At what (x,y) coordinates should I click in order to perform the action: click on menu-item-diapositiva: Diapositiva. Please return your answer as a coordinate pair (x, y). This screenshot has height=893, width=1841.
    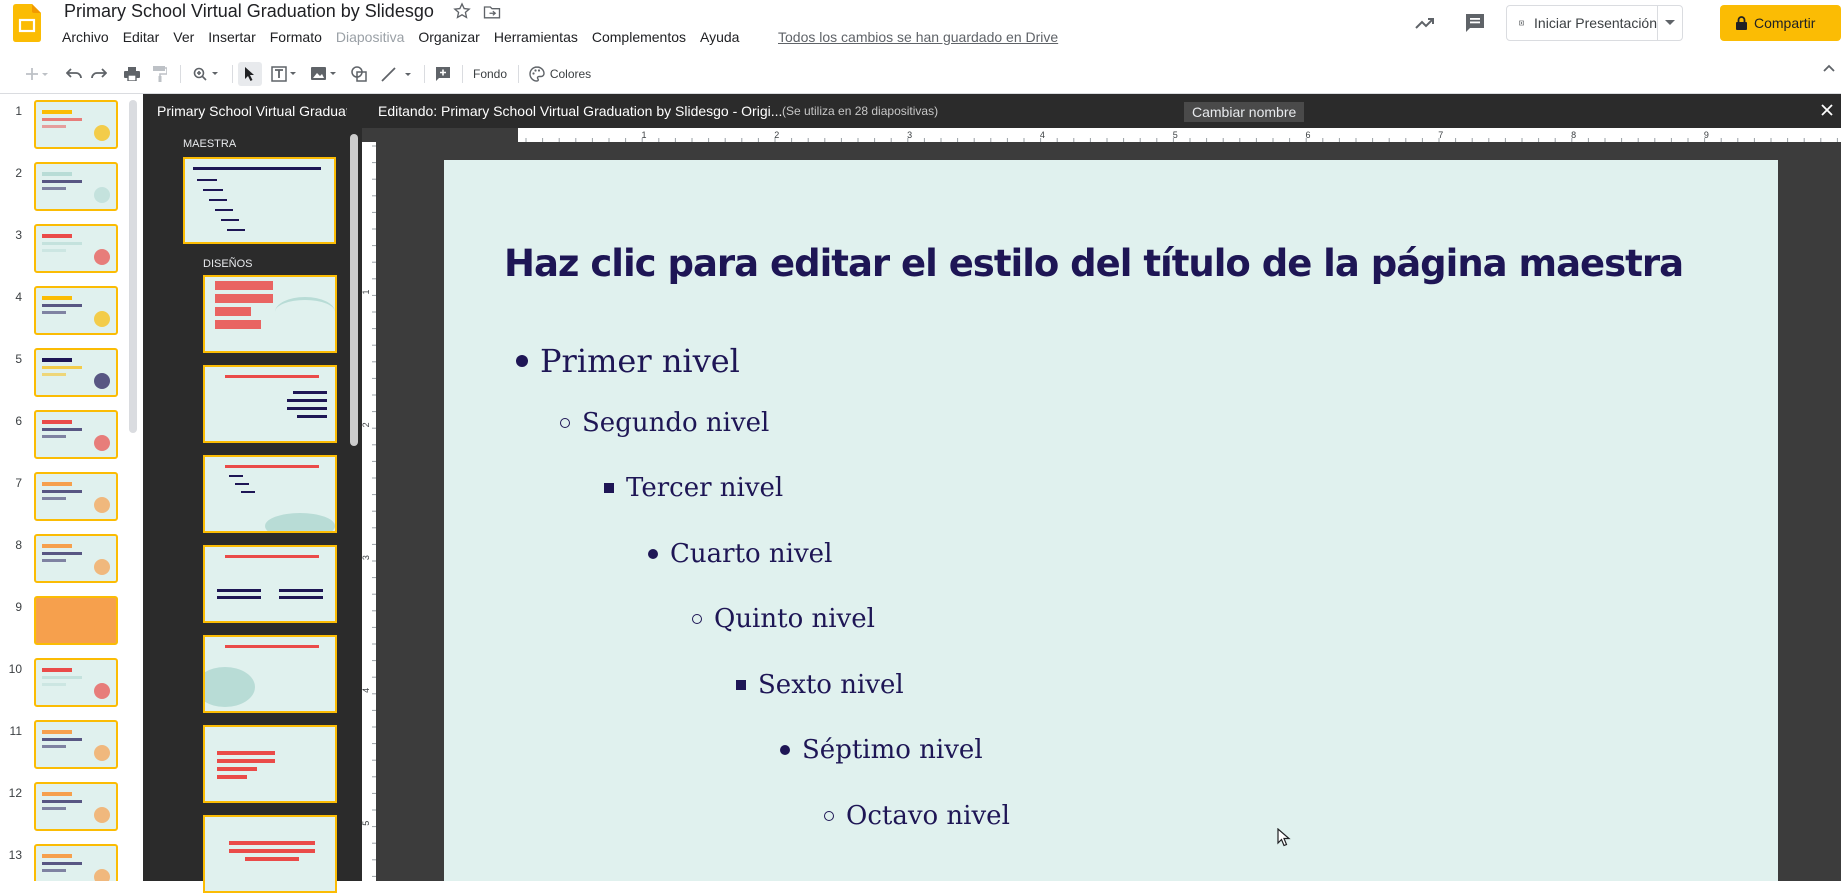
    Looking at the image, I should click on (370, 39).